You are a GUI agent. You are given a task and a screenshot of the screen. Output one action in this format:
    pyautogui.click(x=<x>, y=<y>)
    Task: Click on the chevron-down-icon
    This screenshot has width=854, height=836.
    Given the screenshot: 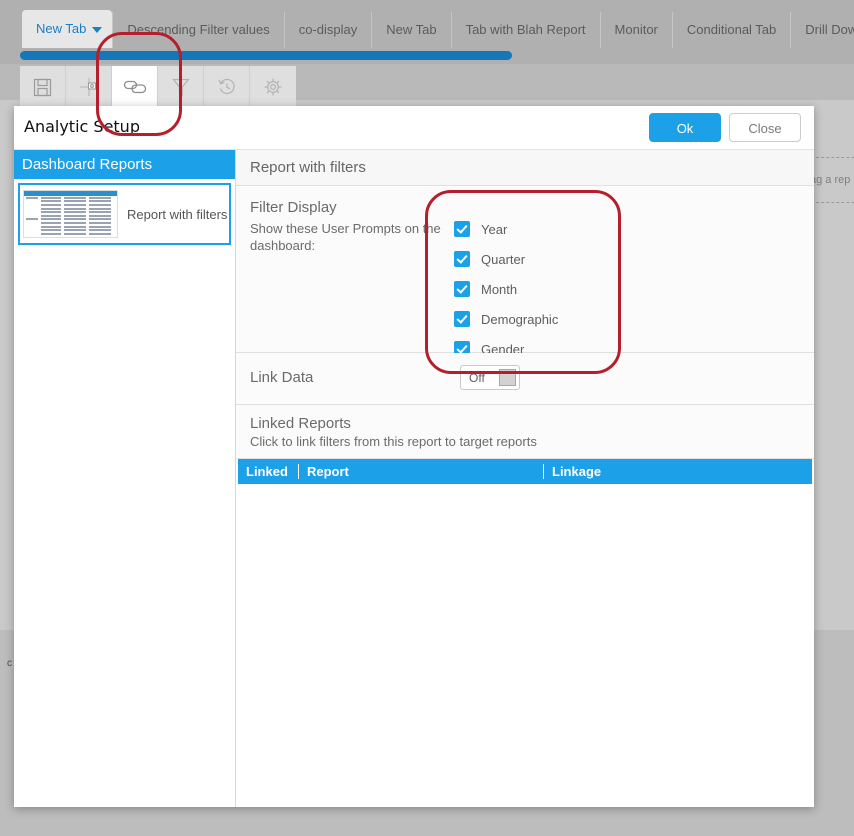 What is the action you would take?
    pyautogui.click(x=97, y=29)
    